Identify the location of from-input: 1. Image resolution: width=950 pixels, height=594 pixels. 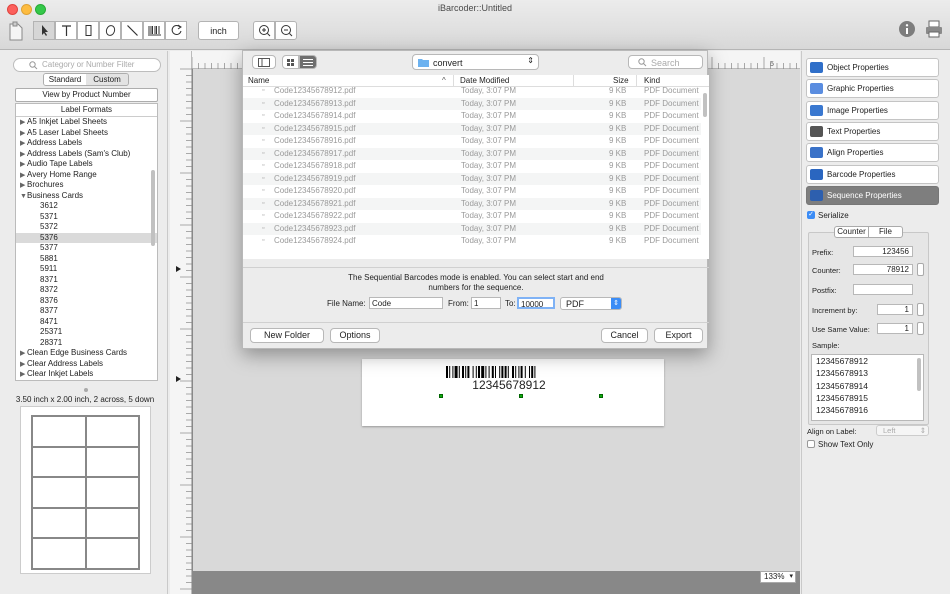
(486, 303).